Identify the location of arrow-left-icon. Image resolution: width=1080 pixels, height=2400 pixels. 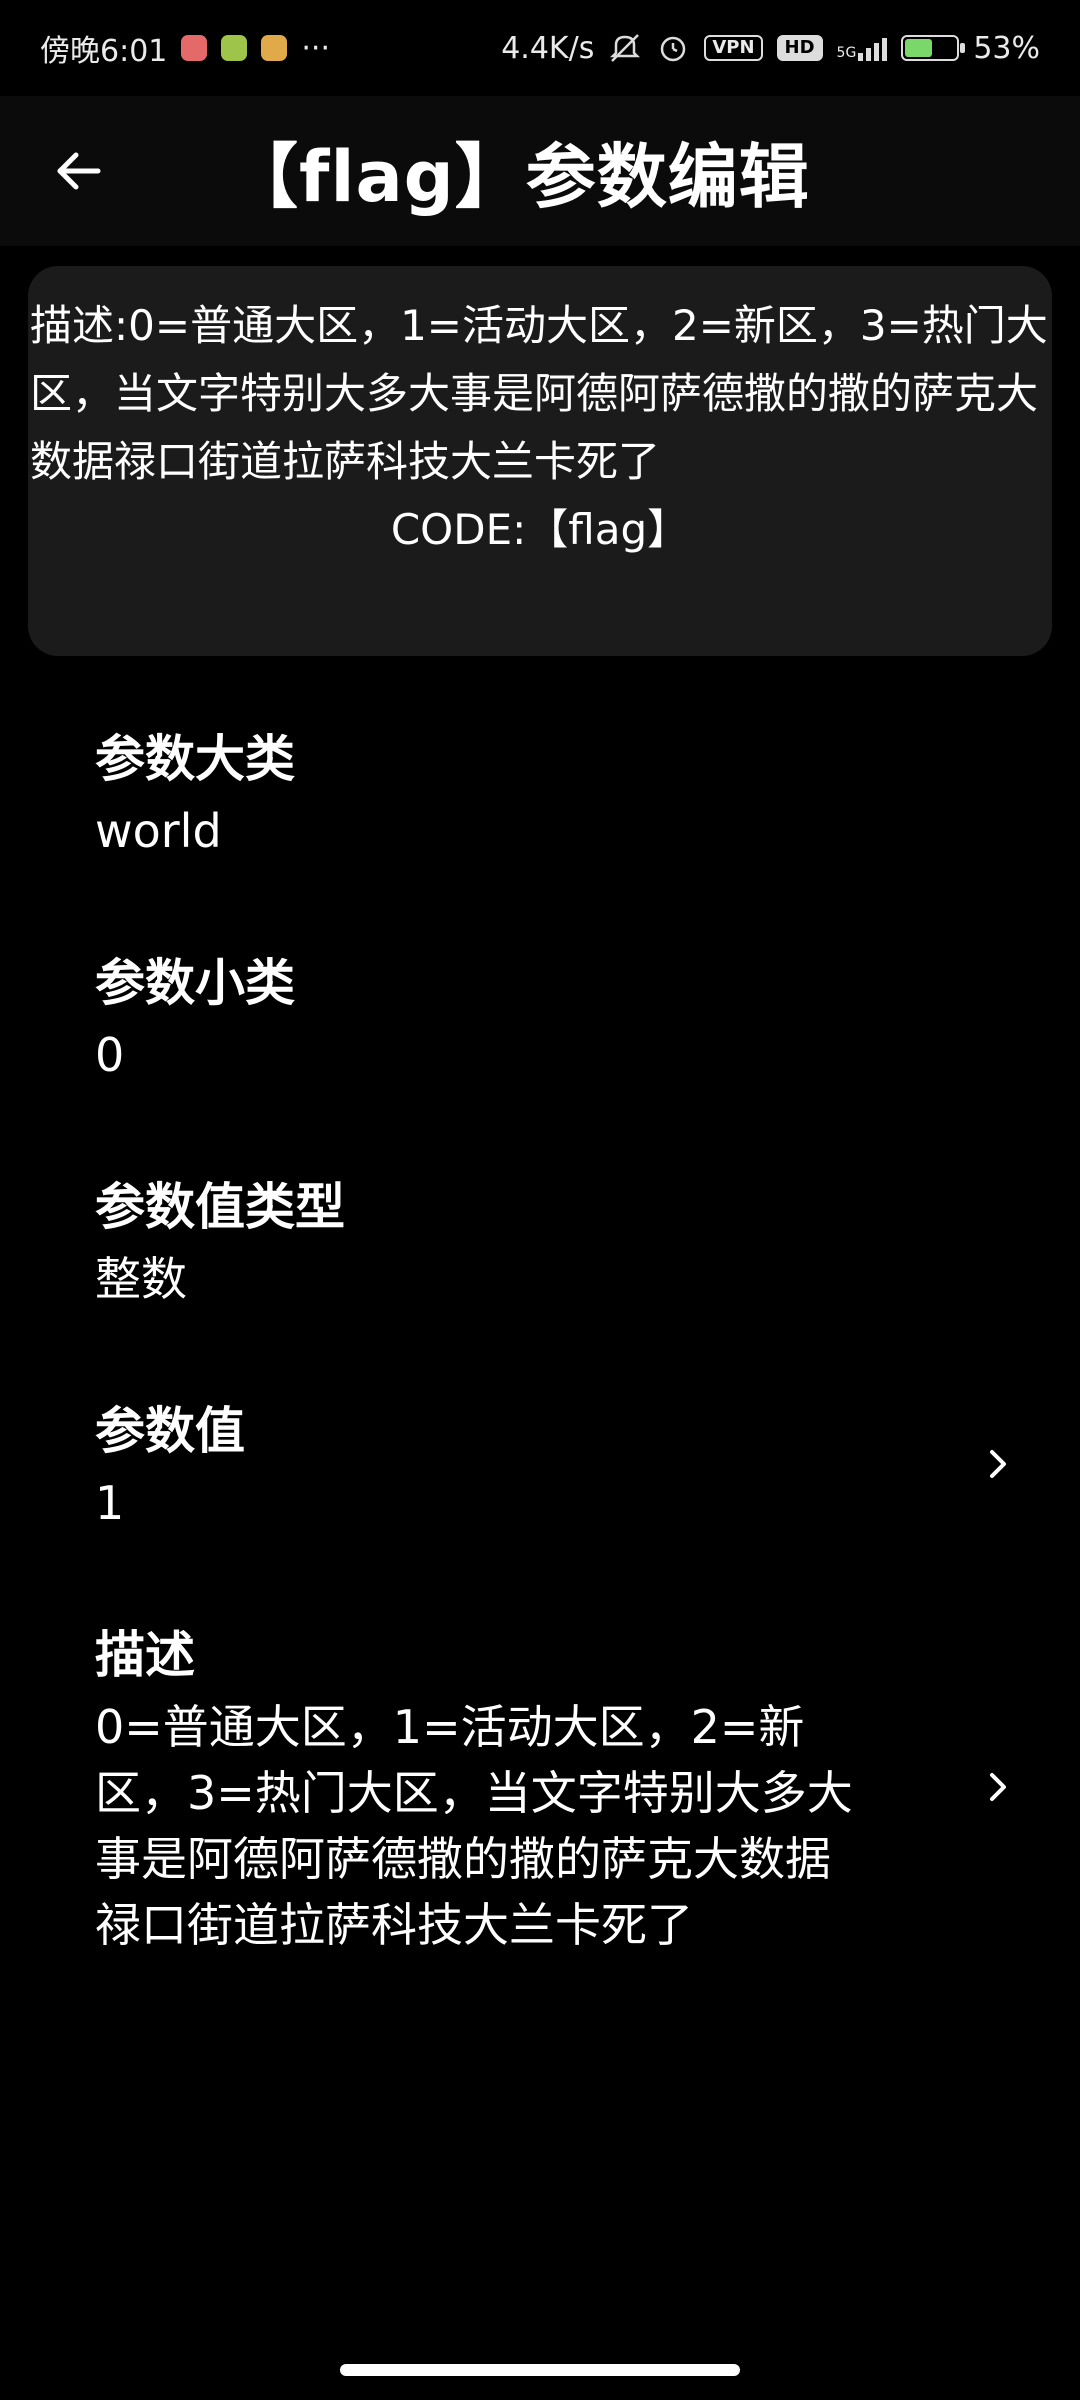
(79, 171).